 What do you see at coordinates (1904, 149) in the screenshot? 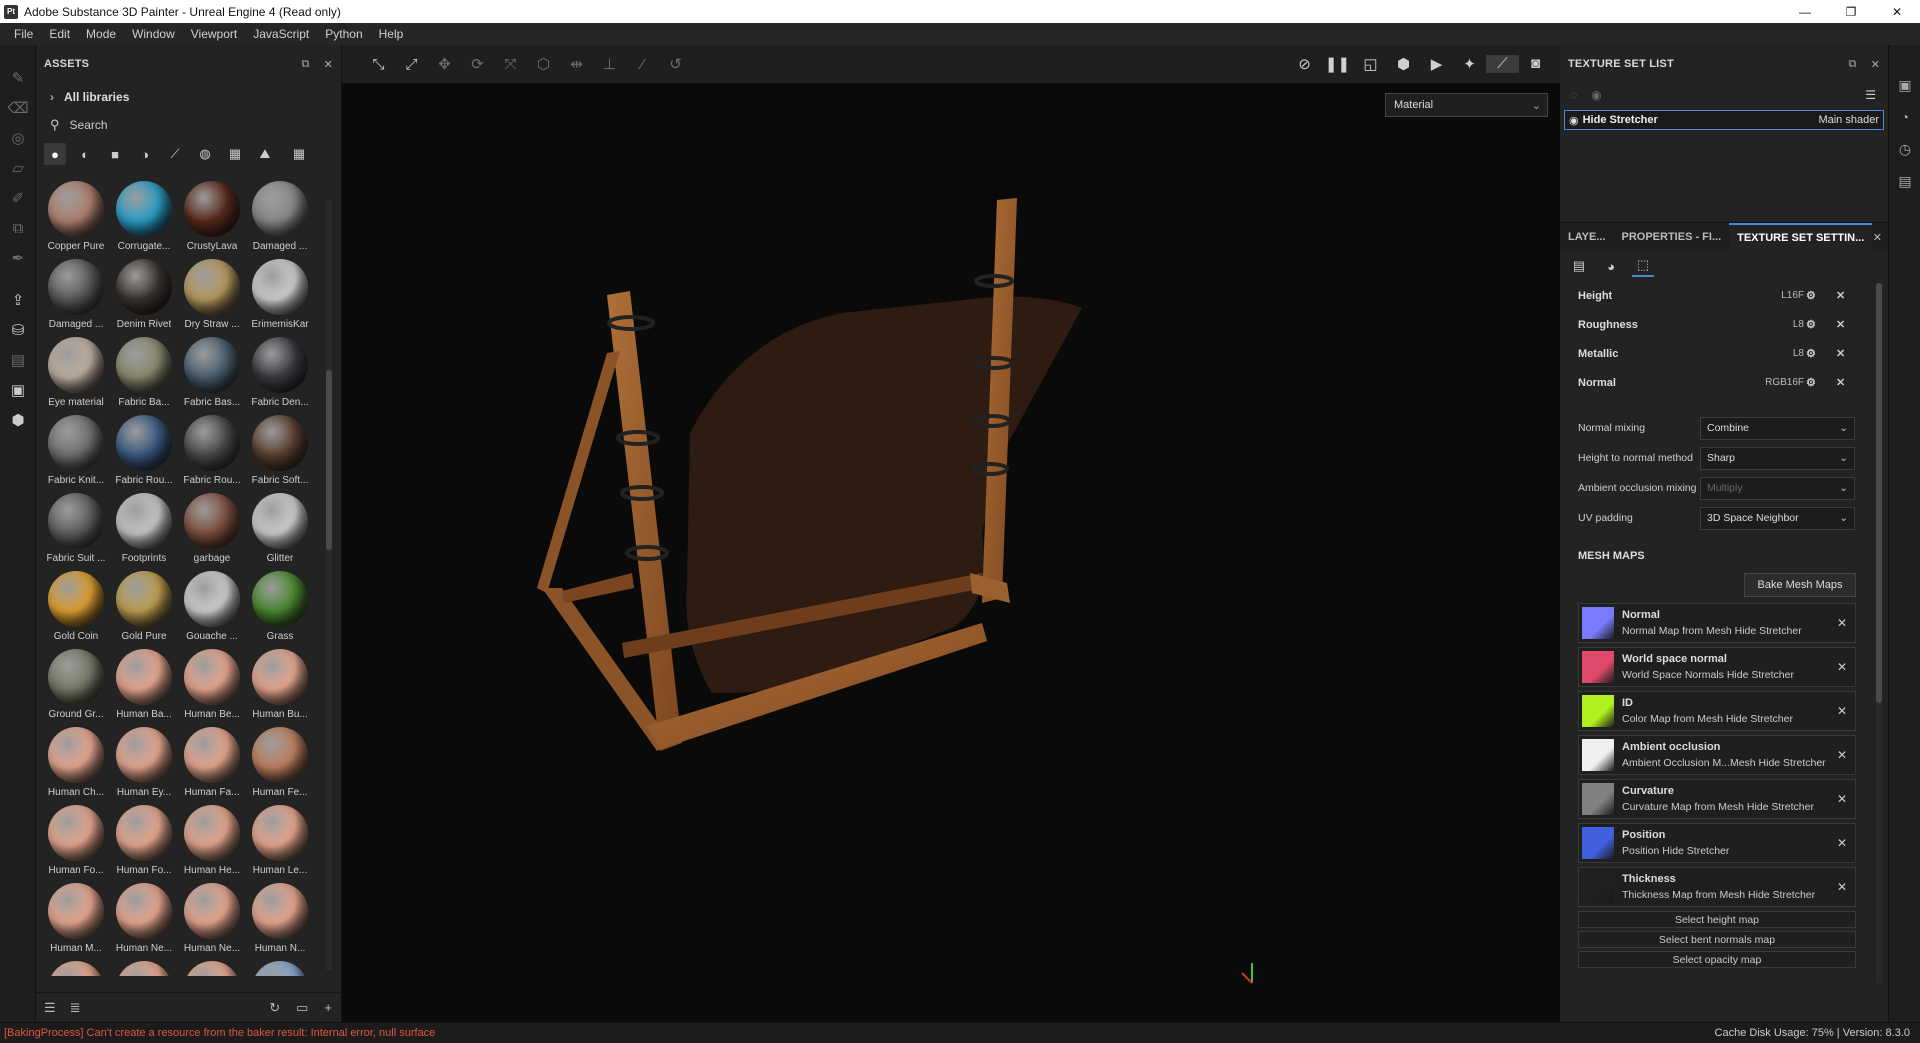
I see `history-icon: ◷` at bounding box center [1904, 149].